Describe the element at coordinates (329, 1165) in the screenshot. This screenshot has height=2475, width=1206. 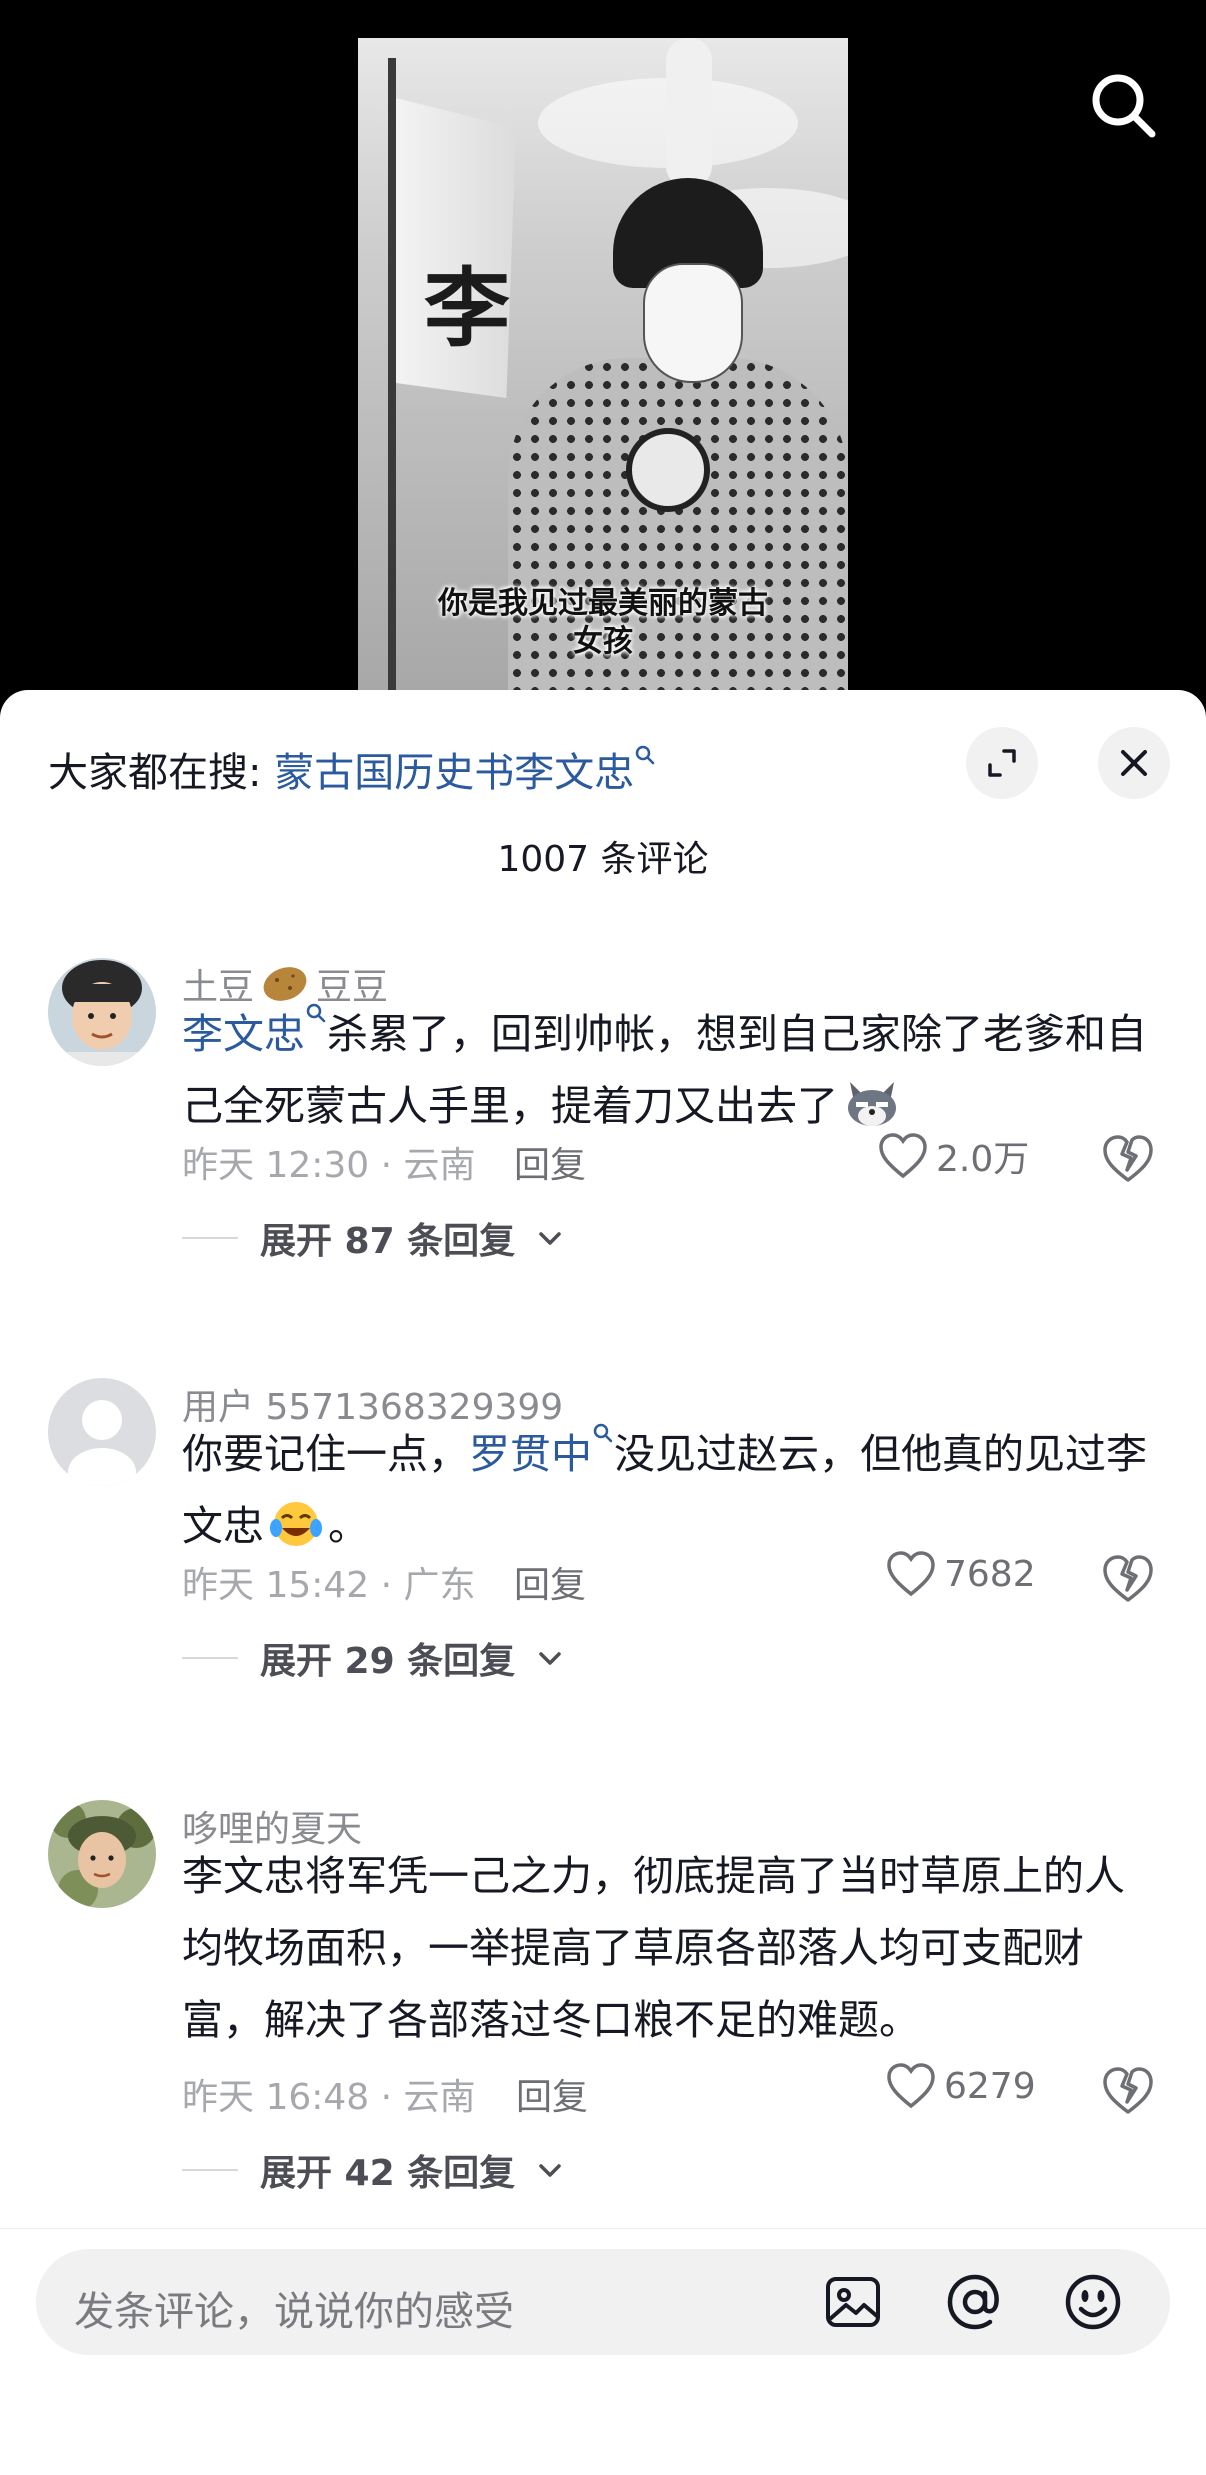
I see `comment-time-location: 昨天 12:30 · 云南` at that location.